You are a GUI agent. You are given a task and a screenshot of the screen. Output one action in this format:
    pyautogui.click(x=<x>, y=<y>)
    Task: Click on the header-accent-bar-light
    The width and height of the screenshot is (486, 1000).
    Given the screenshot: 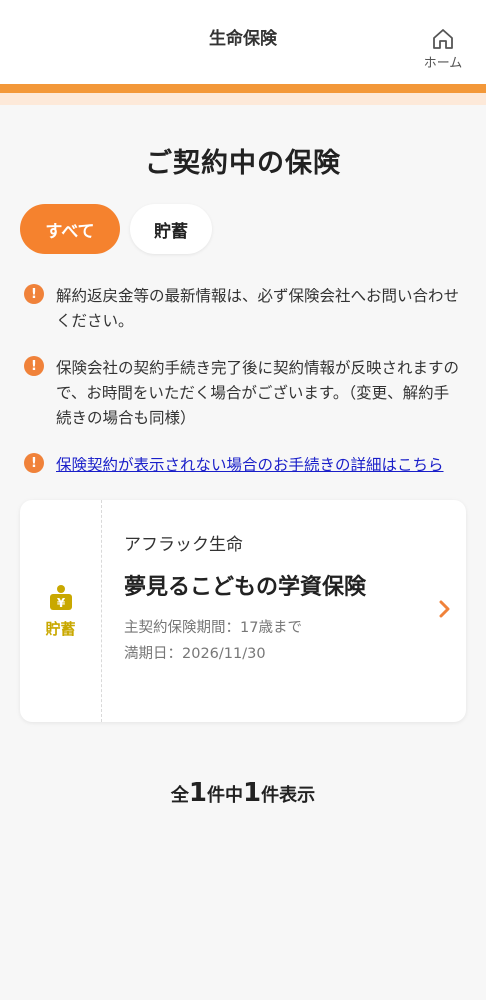 What is the action you would take?
    pyautogui.click(x=243, y=99)
    